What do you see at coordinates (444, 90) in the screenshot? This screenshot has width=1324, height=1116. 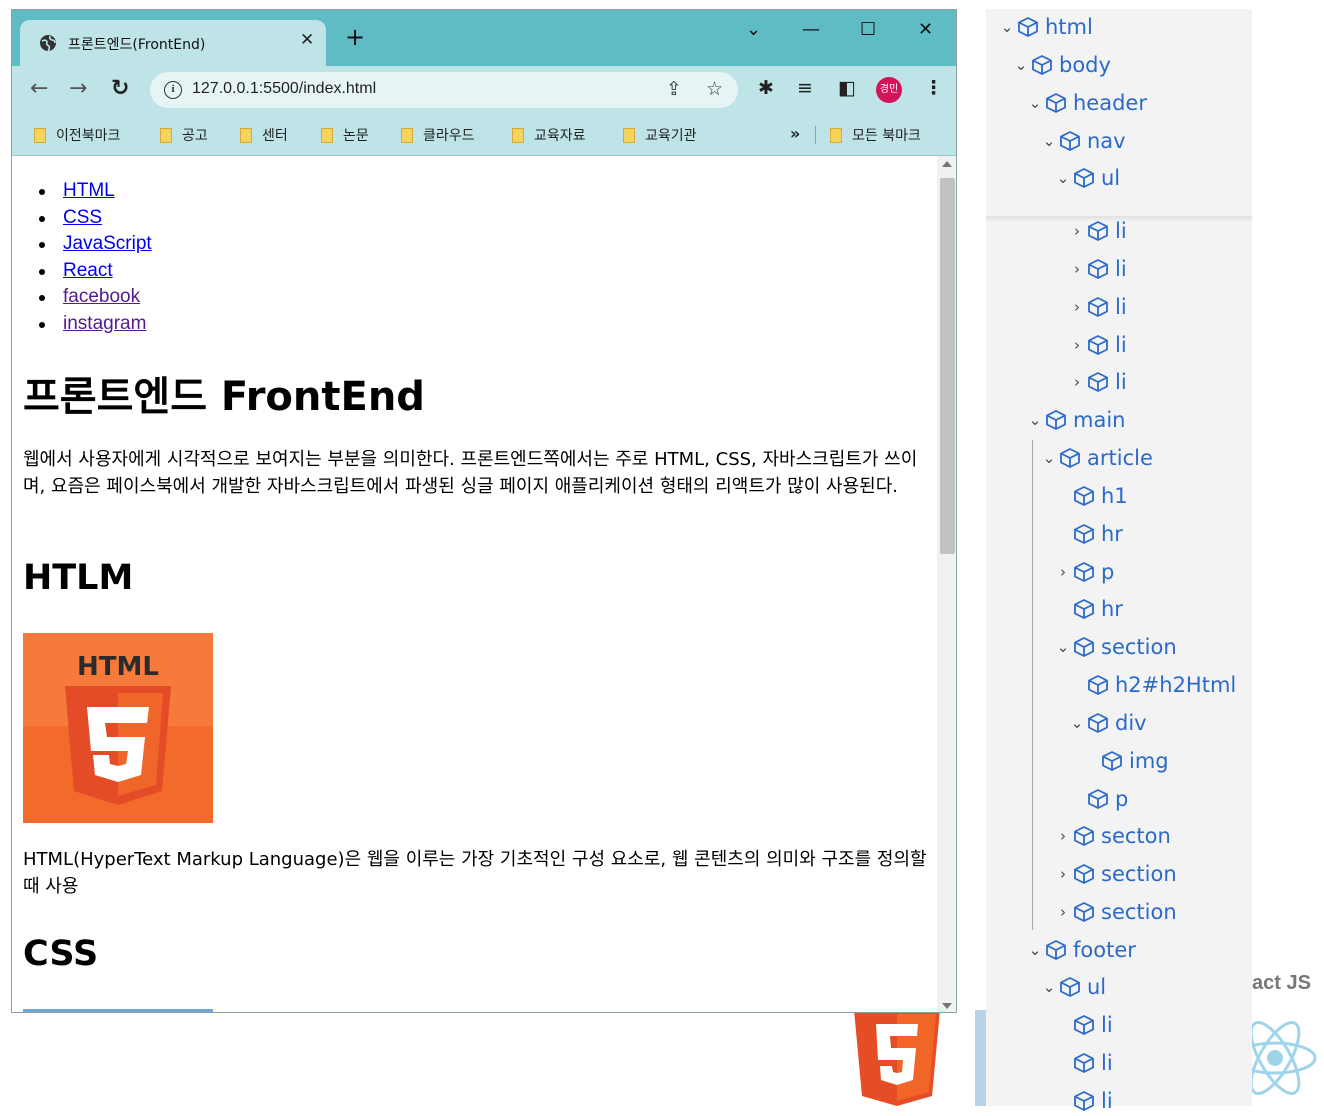 I see `address-bar: i 127.0.0.1:5500/index.html ⇪ ☆` at bounding box center [444, 90].